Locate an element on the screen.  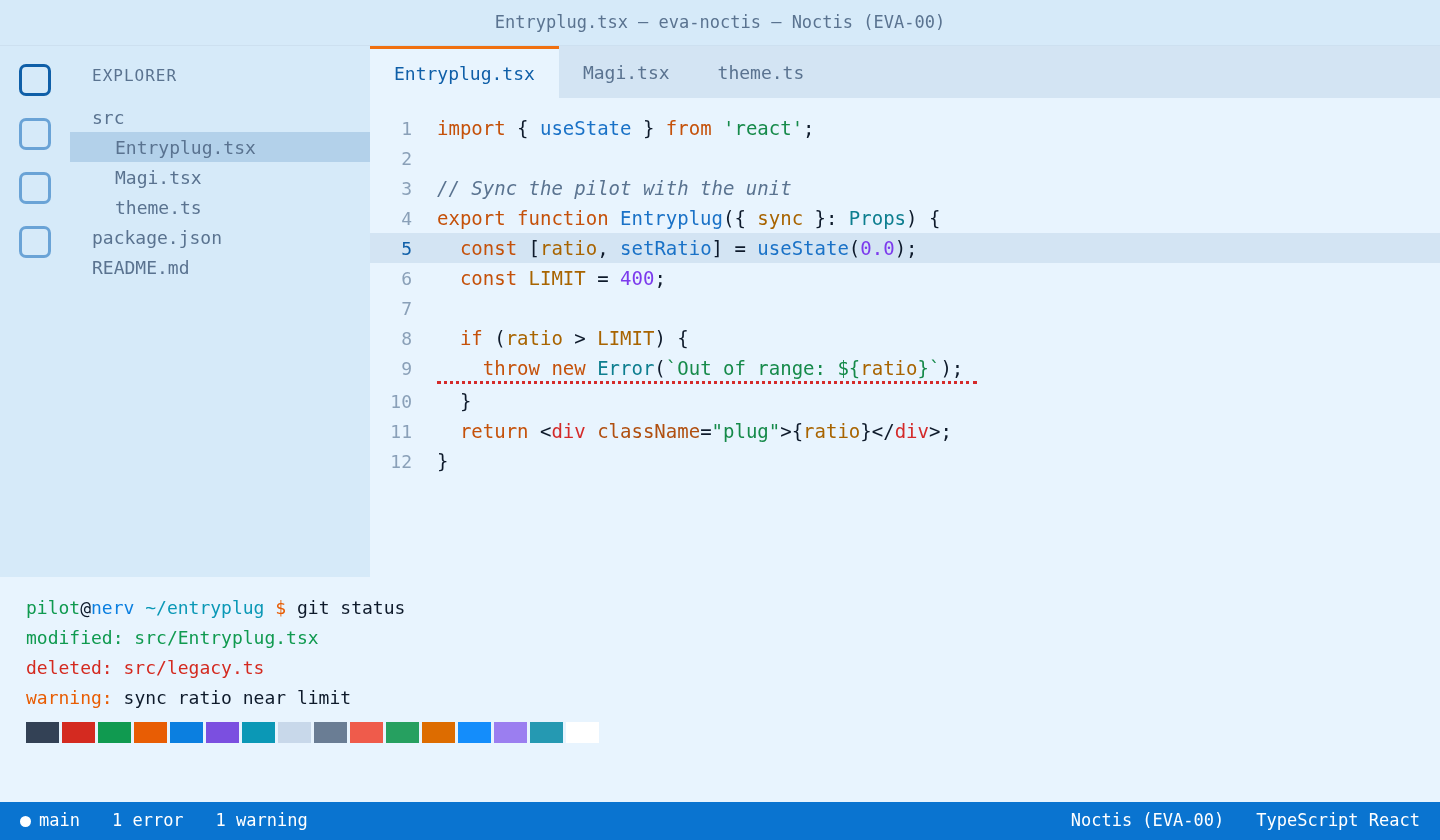
tree-item: theme.ts is located at coordinates (220, 207).